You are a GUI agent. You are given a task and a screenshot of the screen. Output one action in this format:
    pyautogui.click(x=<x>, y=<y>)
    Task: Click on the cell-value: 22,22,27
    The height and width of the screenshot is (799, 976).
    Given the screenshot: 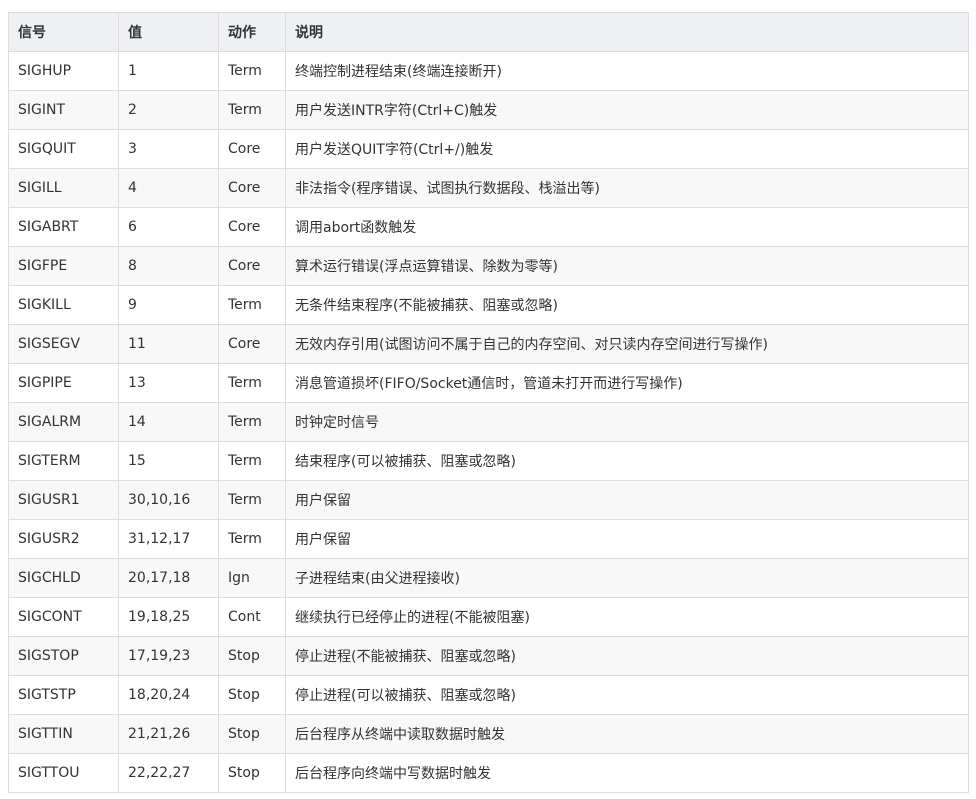 What is the action you would take?
    pyautogui.click(x=168, y=773)
    